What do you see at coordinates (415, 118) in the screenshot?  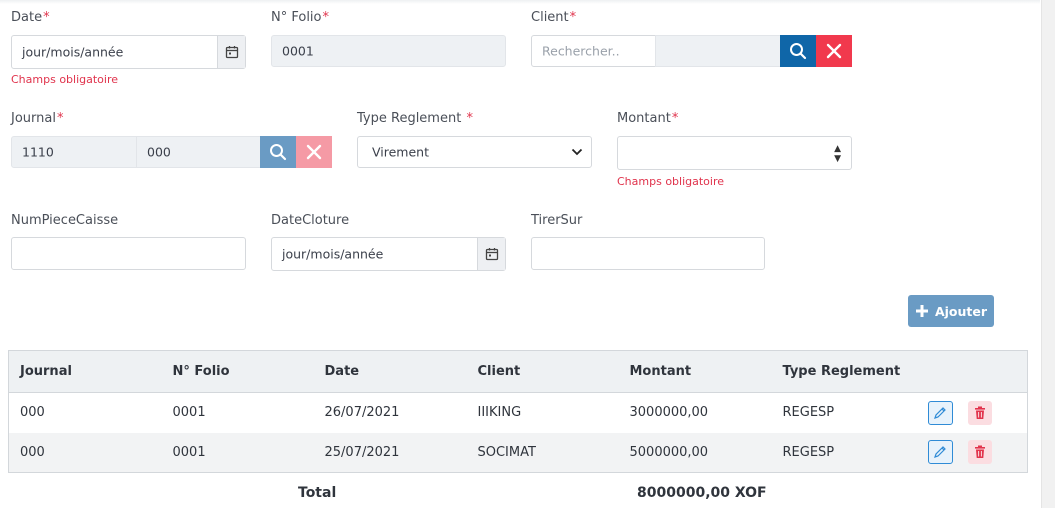 I see `type-reglement-label: Type Reglement *` at bounding box center [415, 118].